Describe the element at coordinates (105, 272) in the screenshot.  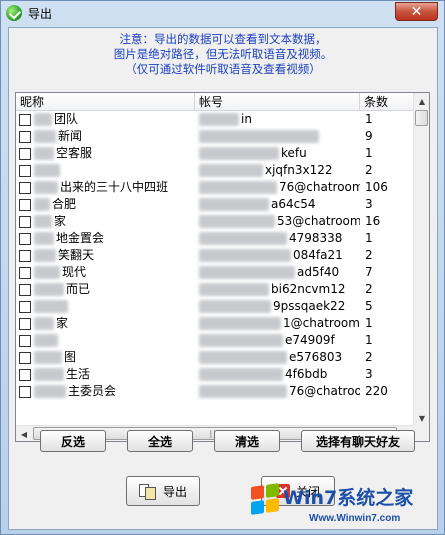
I see `nickname-cell: 现代` at that location.